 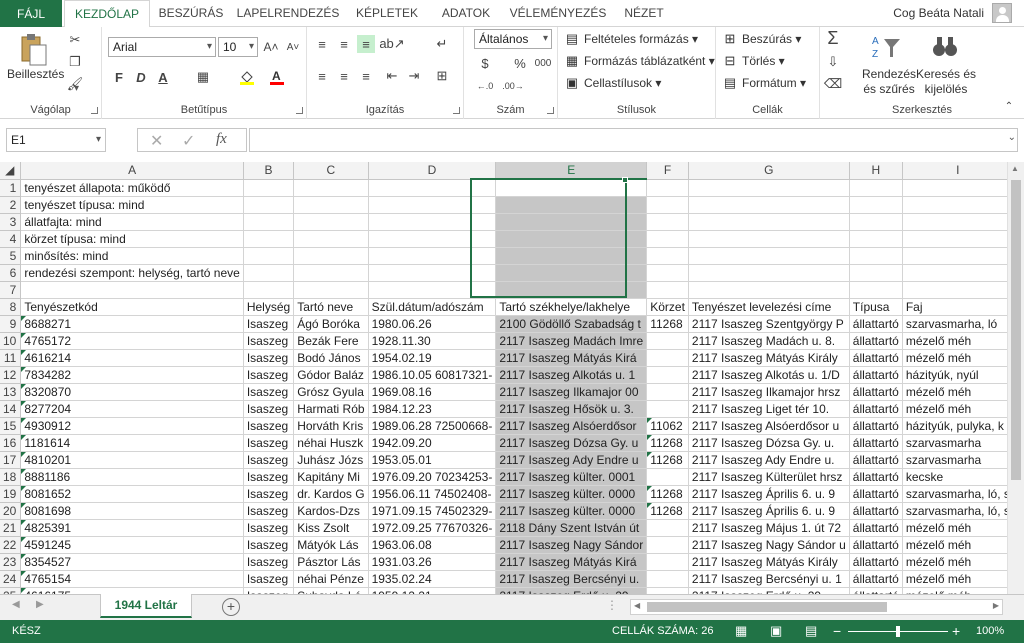 I want to click on align-right-icon: ≡, so click(x=366, y=76).